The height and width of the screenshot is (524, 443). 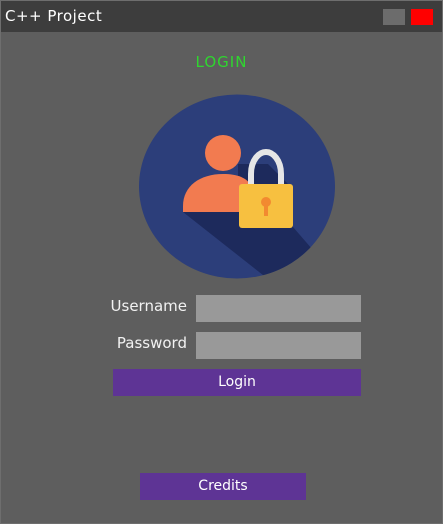 I want to click on password-input, so click(x=278, y=345).